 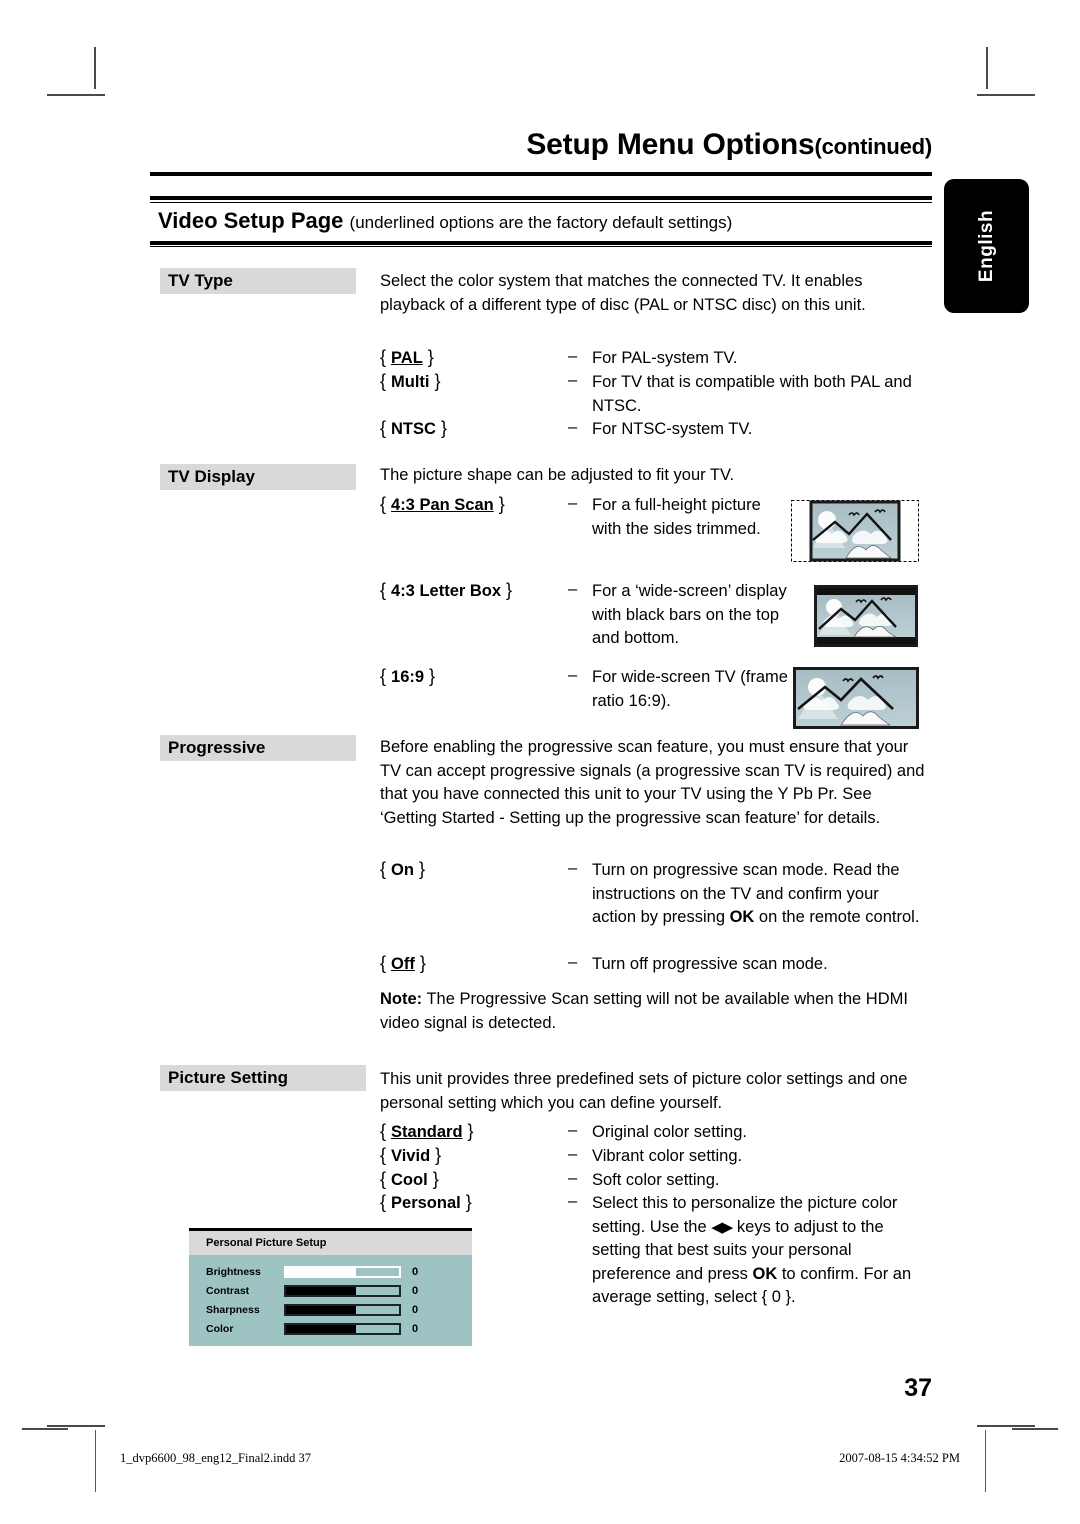 I want to click on footer-rule-left, so click(x=45, y=1429).